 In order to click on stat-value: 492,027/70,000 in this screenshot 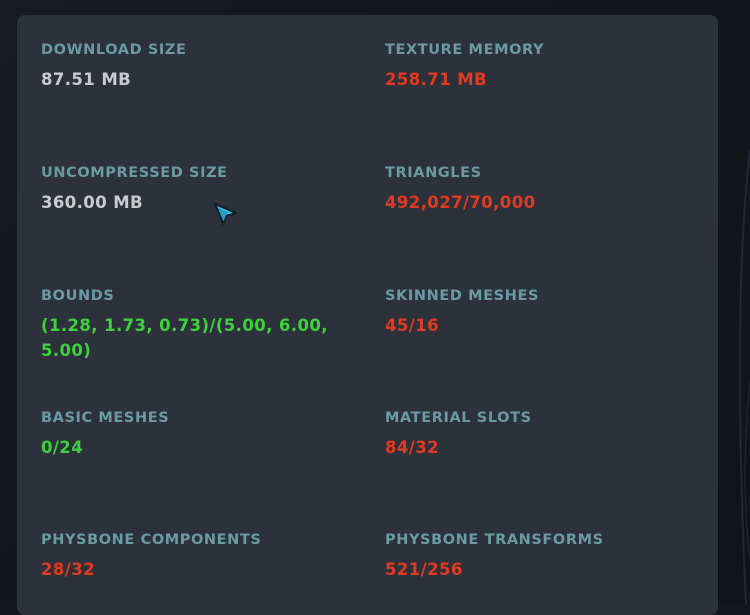, I will do `click(460, 202)`.